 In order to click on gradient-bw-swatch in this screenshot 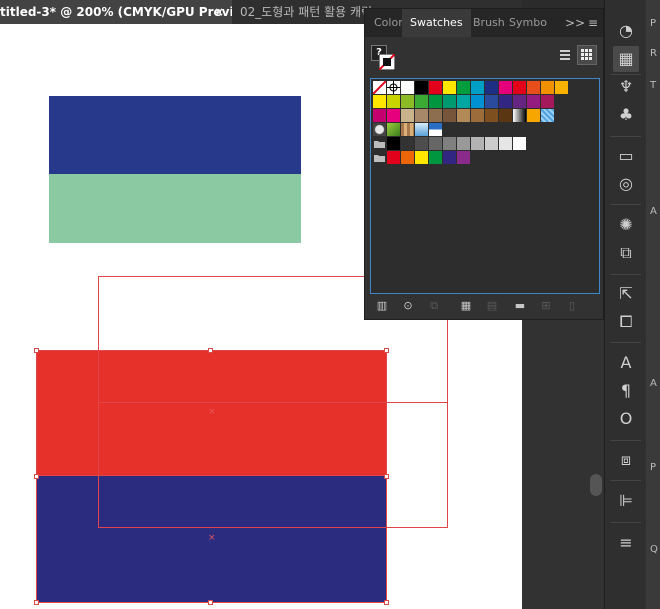, I will do `click(519, 115)`.